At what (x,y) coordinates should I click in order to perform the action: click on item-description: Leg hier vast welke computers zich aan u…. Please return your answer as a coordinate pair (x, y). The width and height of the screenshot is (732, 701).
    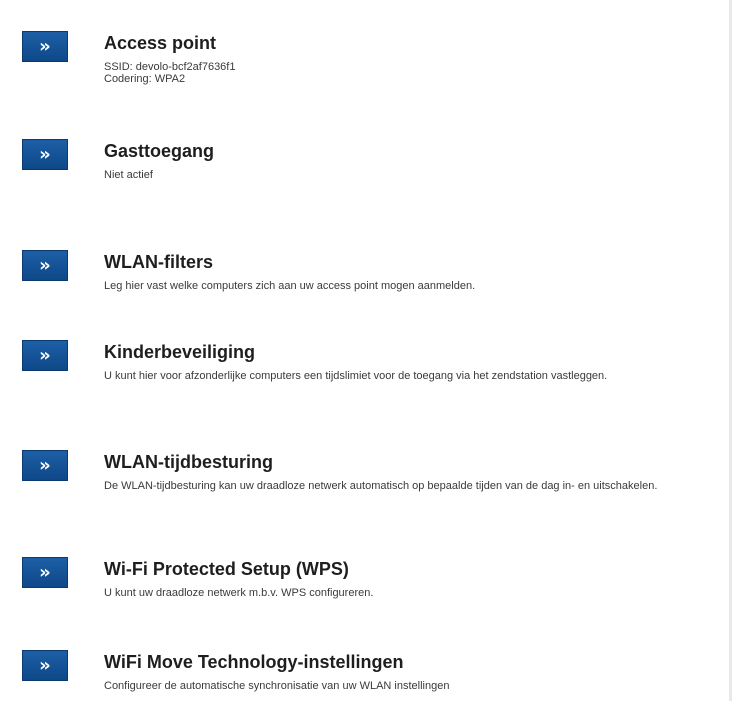
    Looking at the image, I should click on (416, 286).